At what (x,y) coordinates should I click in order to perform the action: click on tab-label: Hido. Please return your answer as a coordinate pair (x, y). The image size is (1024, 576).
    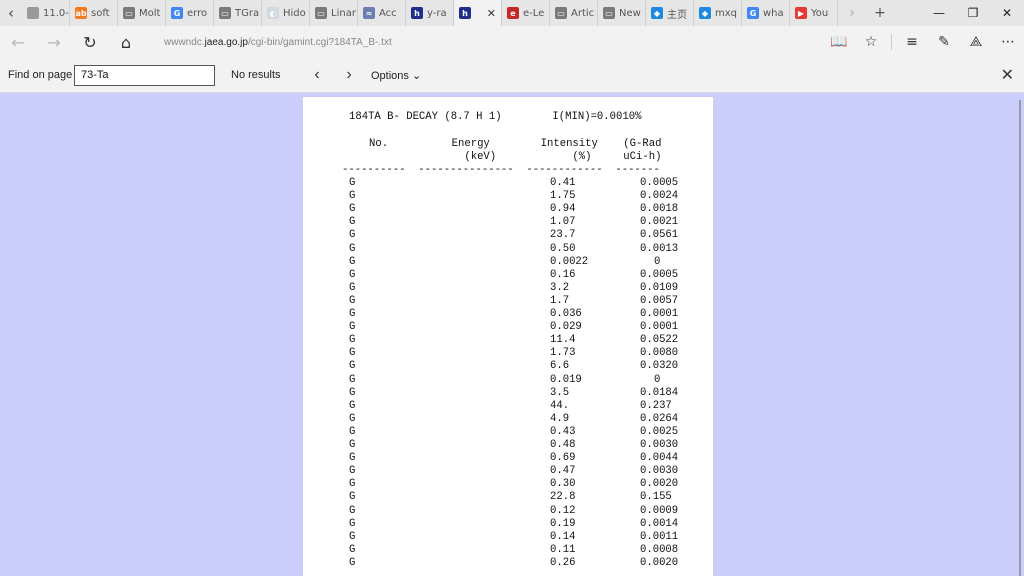
    Looking at the image, I should click on (294, 13).